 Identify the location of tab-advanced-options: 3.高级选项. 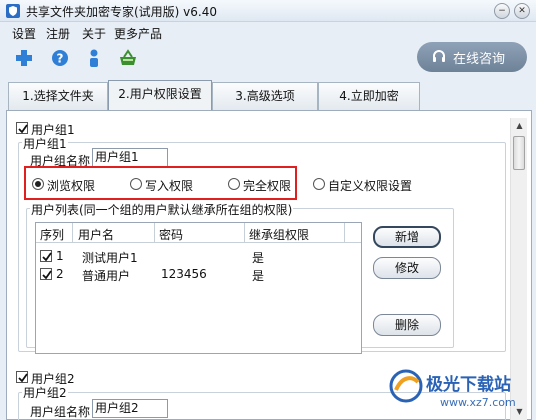
(265, 96).